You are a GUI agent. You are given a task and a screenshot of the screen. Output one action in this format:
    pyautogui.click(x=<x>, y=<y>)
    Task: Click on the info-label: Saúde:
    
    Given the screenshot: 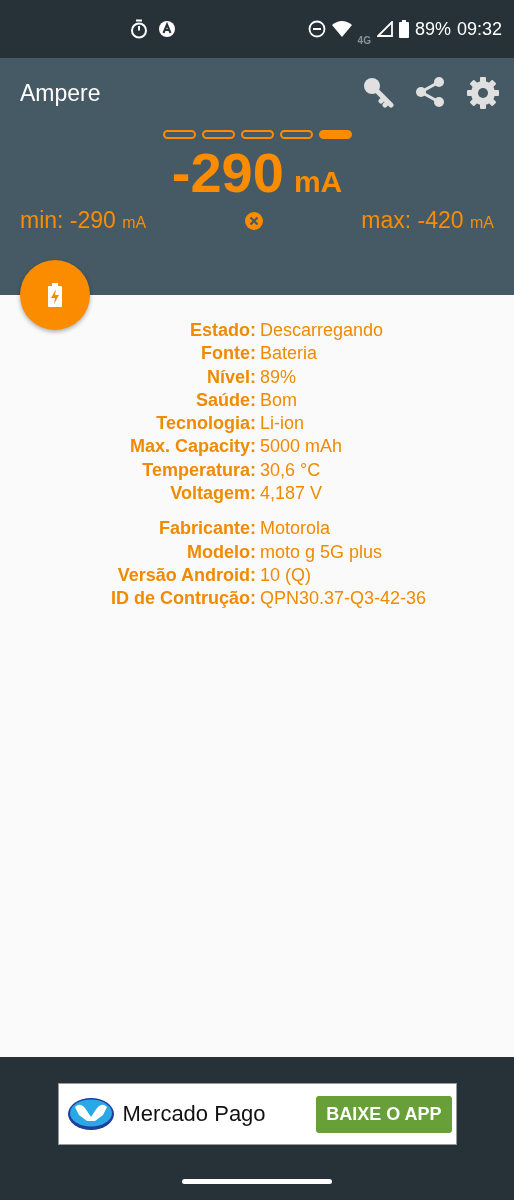 What is the action you would take?
    pyautogui.click(x=225, y=400)
    